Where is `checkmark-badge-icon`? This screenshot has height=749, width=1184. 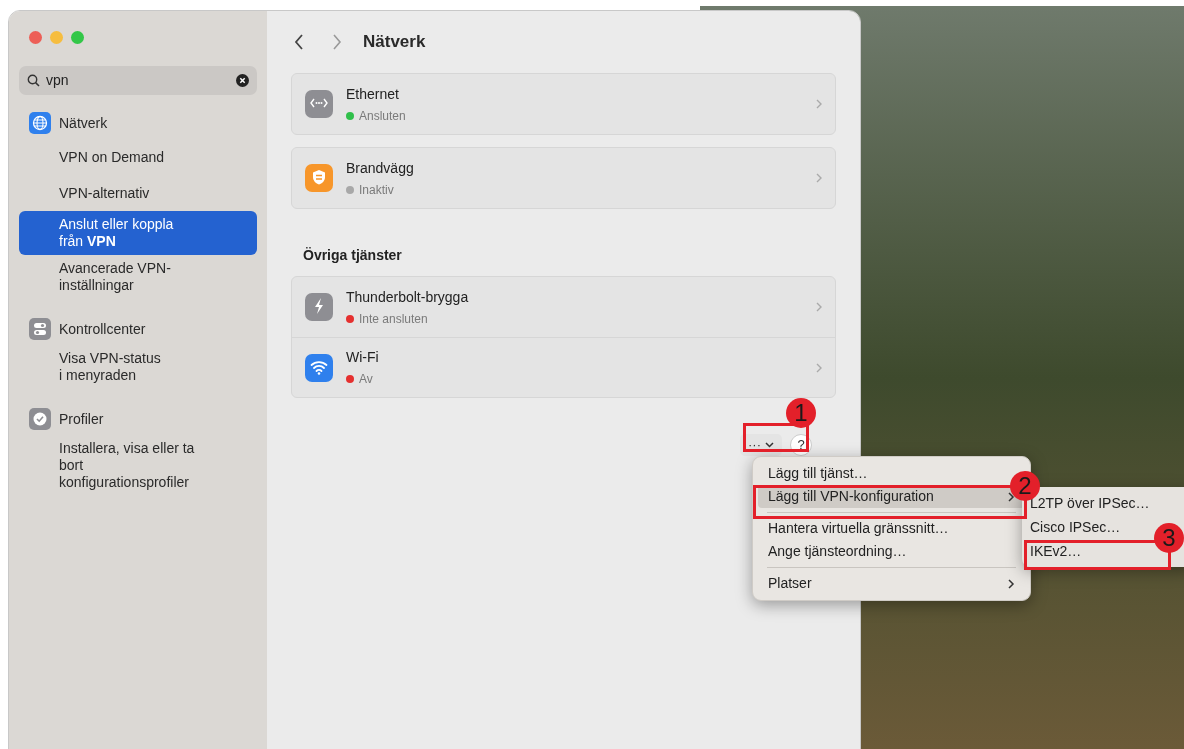 checkmark-badge-icon is located at coordinates (40, 419).